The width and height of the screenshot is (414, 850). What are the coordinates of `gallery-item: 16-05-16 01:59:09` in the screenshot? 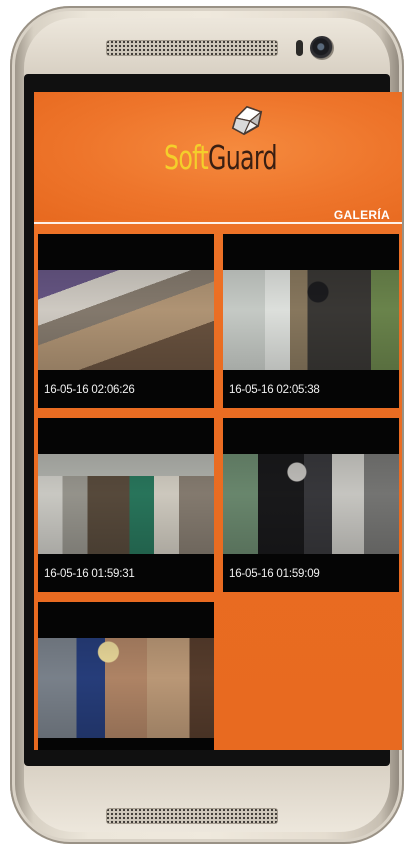 It's located at (311, 505).